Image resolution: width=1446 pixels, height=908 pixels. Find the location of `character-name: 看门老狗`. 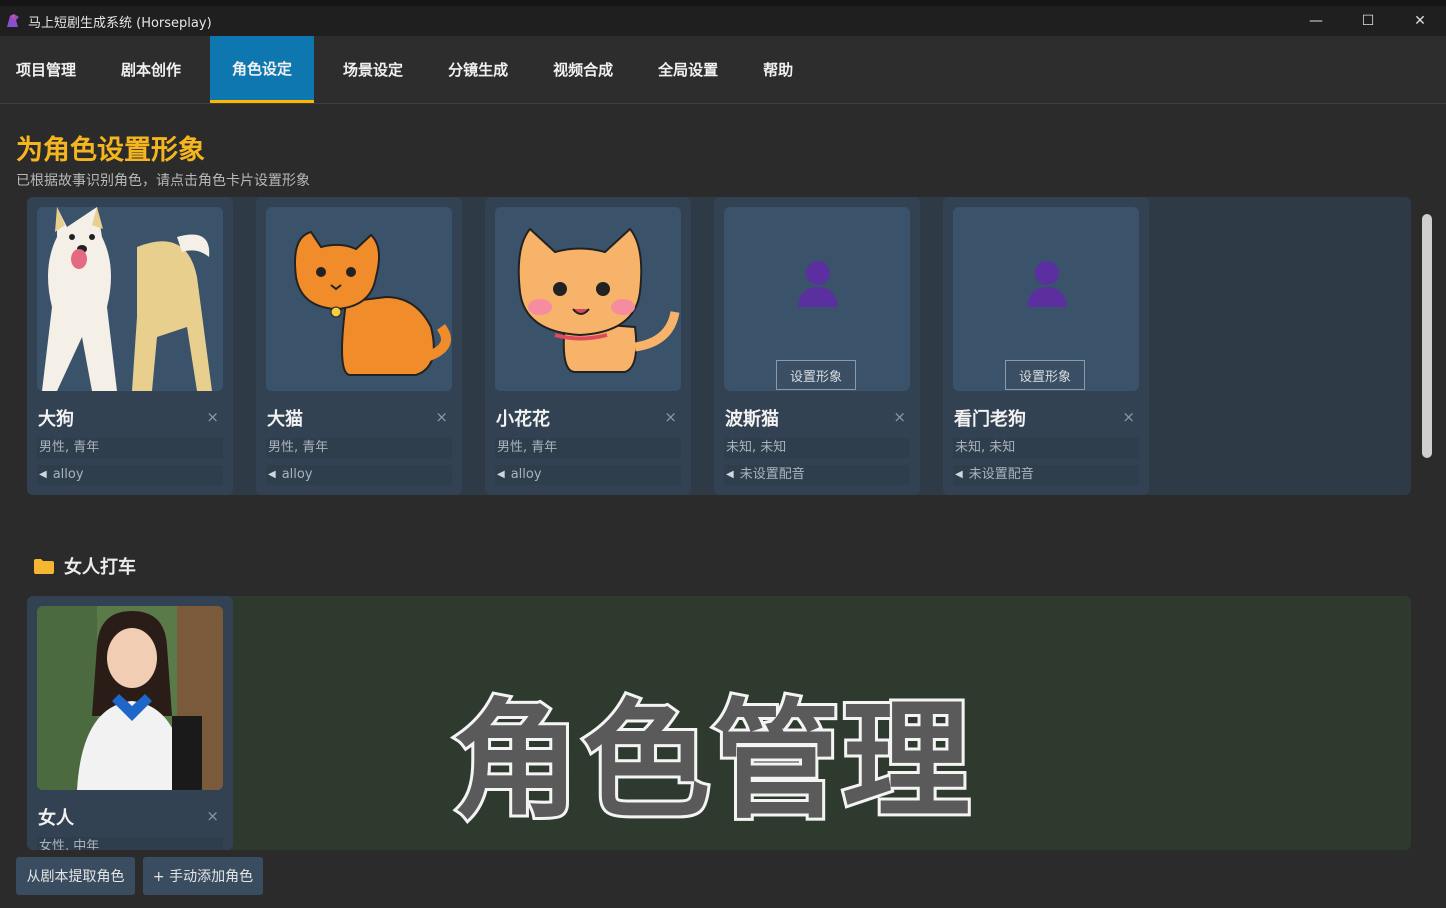

character-name: 看门老狗 is located at coordinates (990, 419).